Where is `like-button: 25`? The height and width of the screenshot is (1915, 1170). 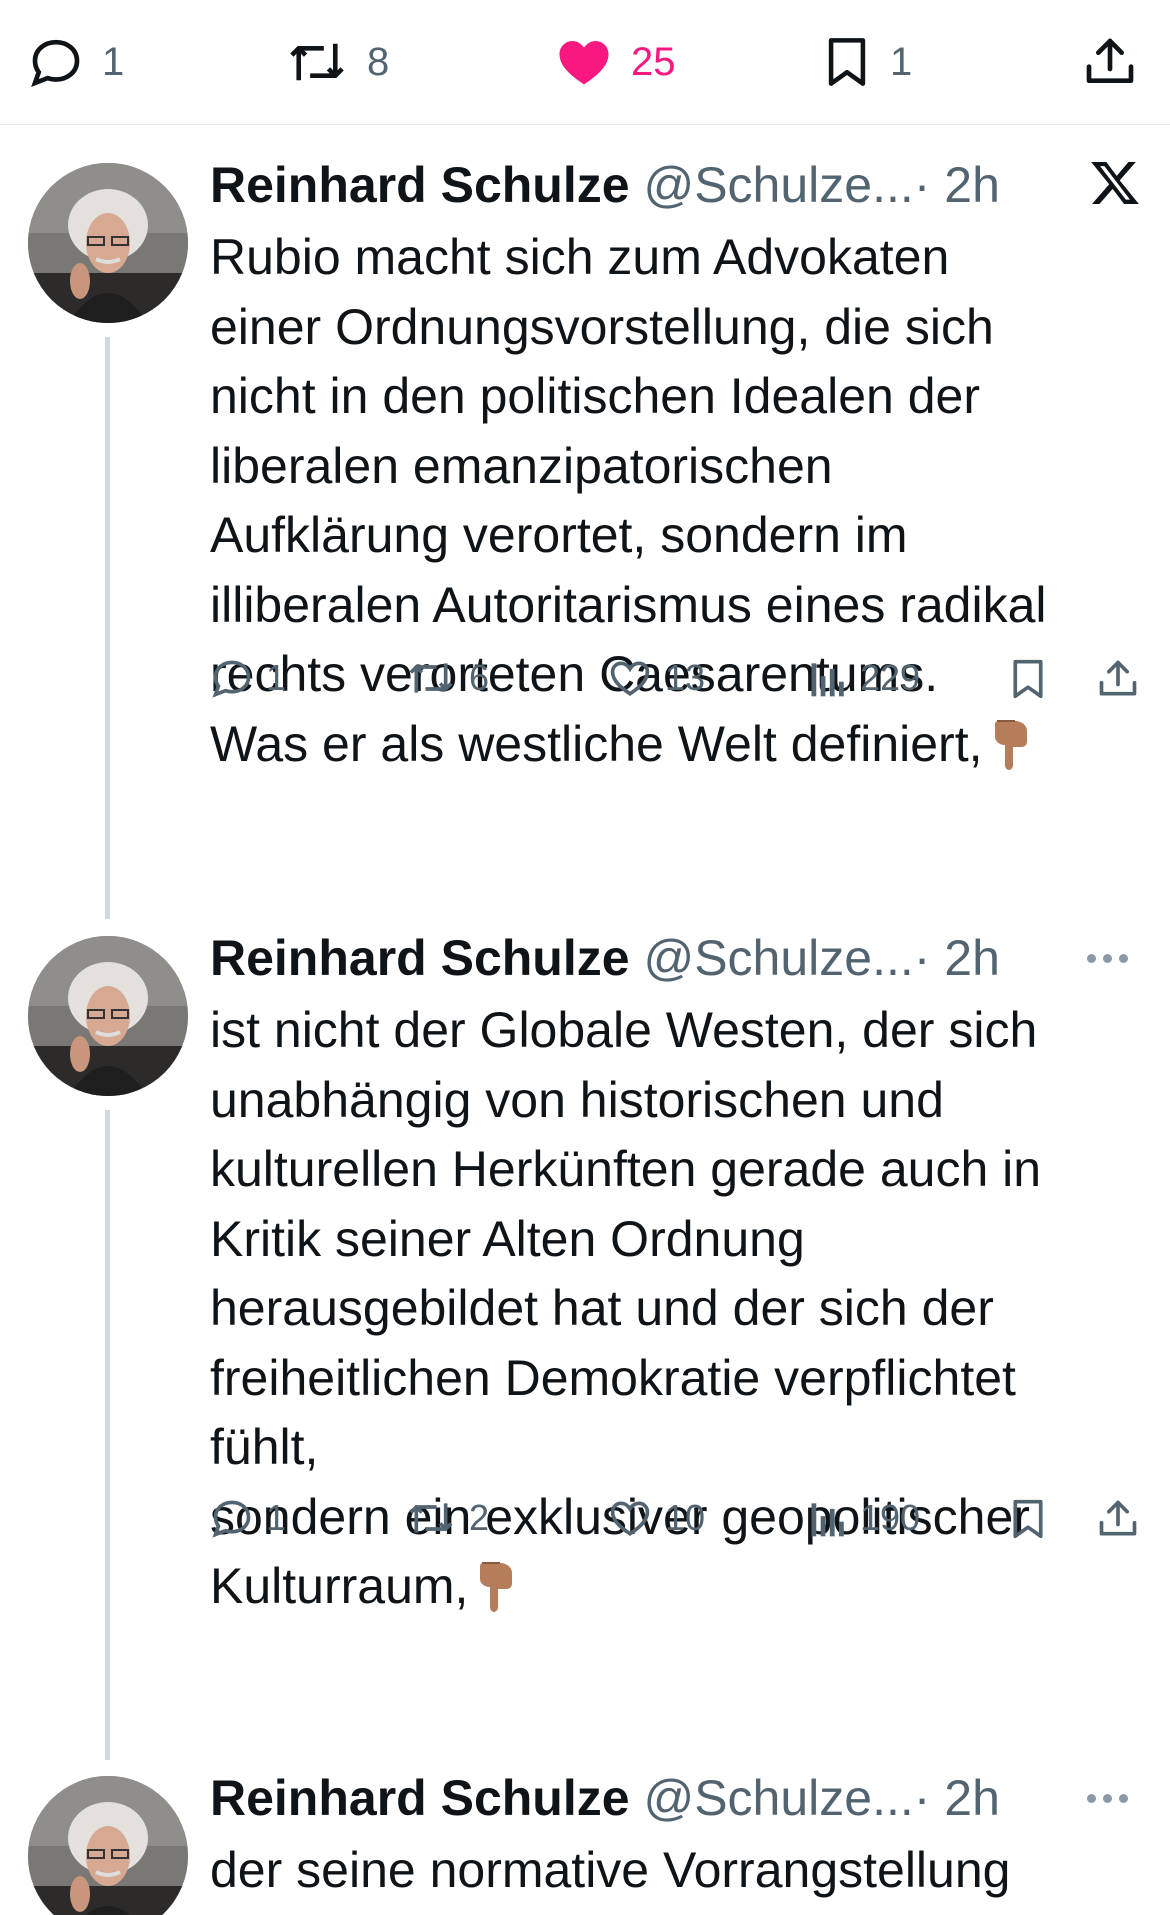
like-button: 25 is located at coordinates (615, 62).